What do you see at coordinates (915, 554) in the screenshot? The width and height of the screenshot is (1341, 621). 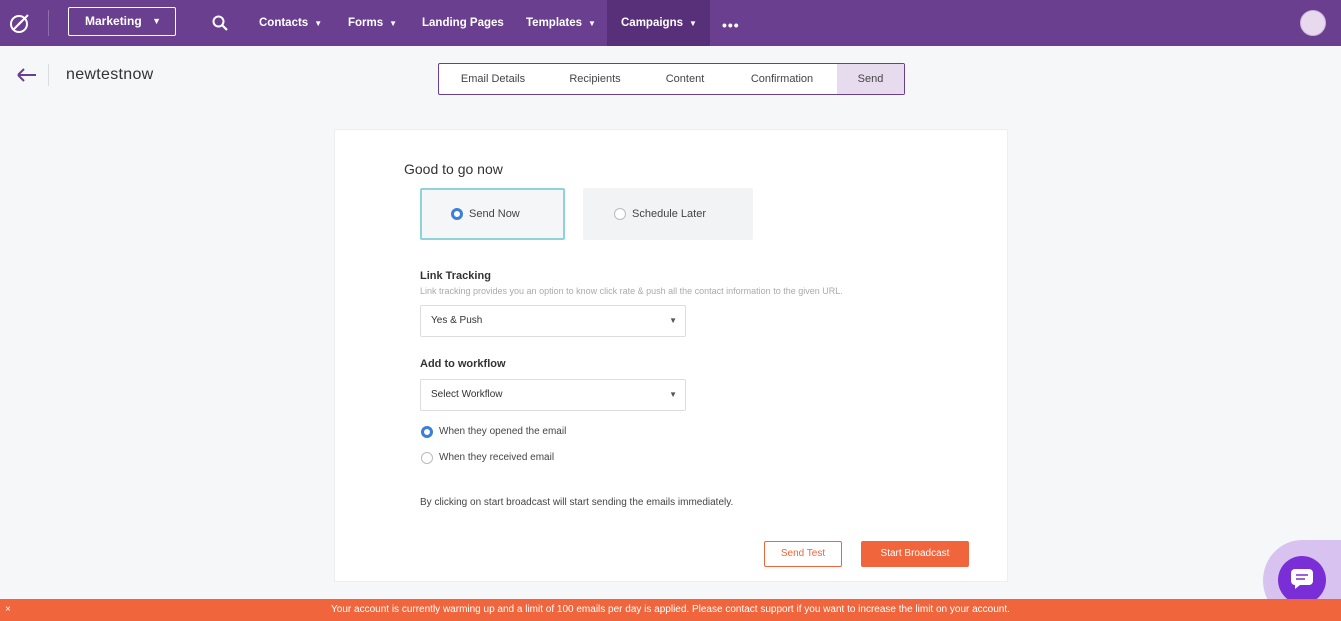 I see `start-broadcast-button: Start Broadcast` at bounding box center [915, 554].